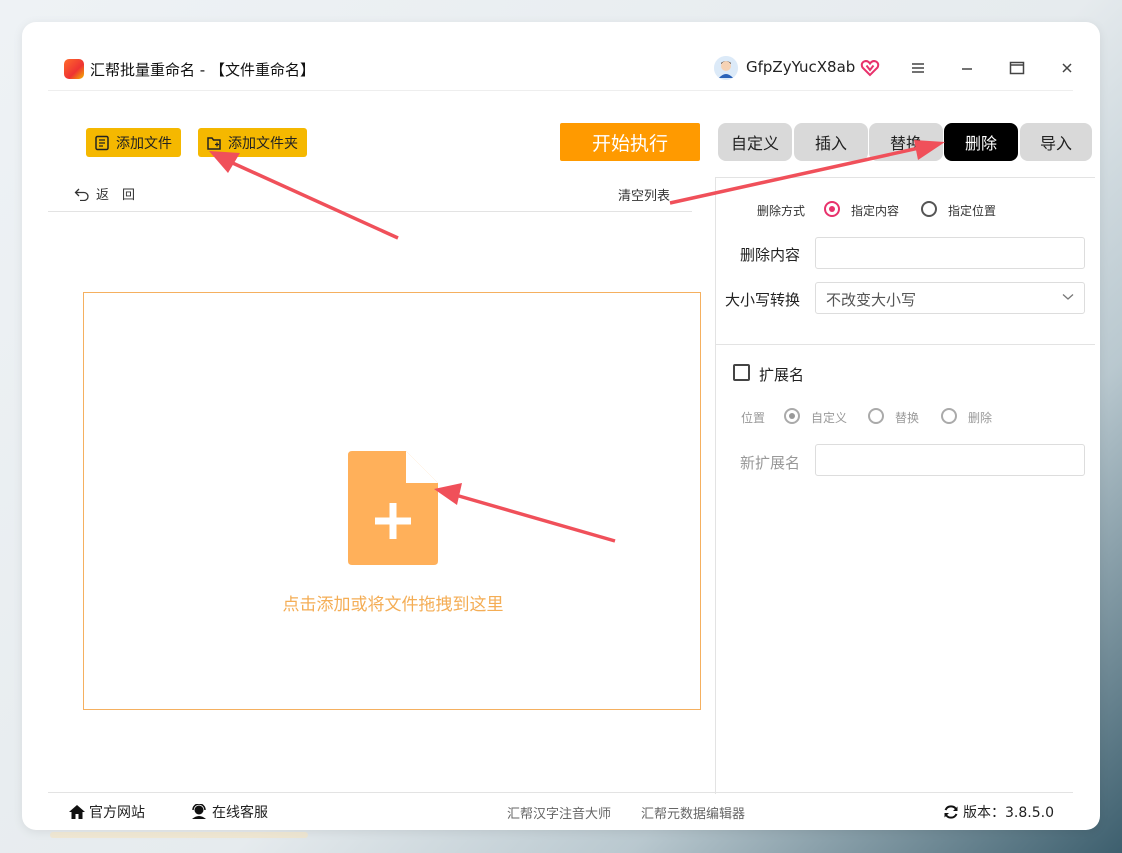 The width and height of the screenshot is (1122, 853). What do you see at coordinates (770, 463) in the screenshot?
I see `new-extension-label: 新扩展名` at bounding box center [770, 463].